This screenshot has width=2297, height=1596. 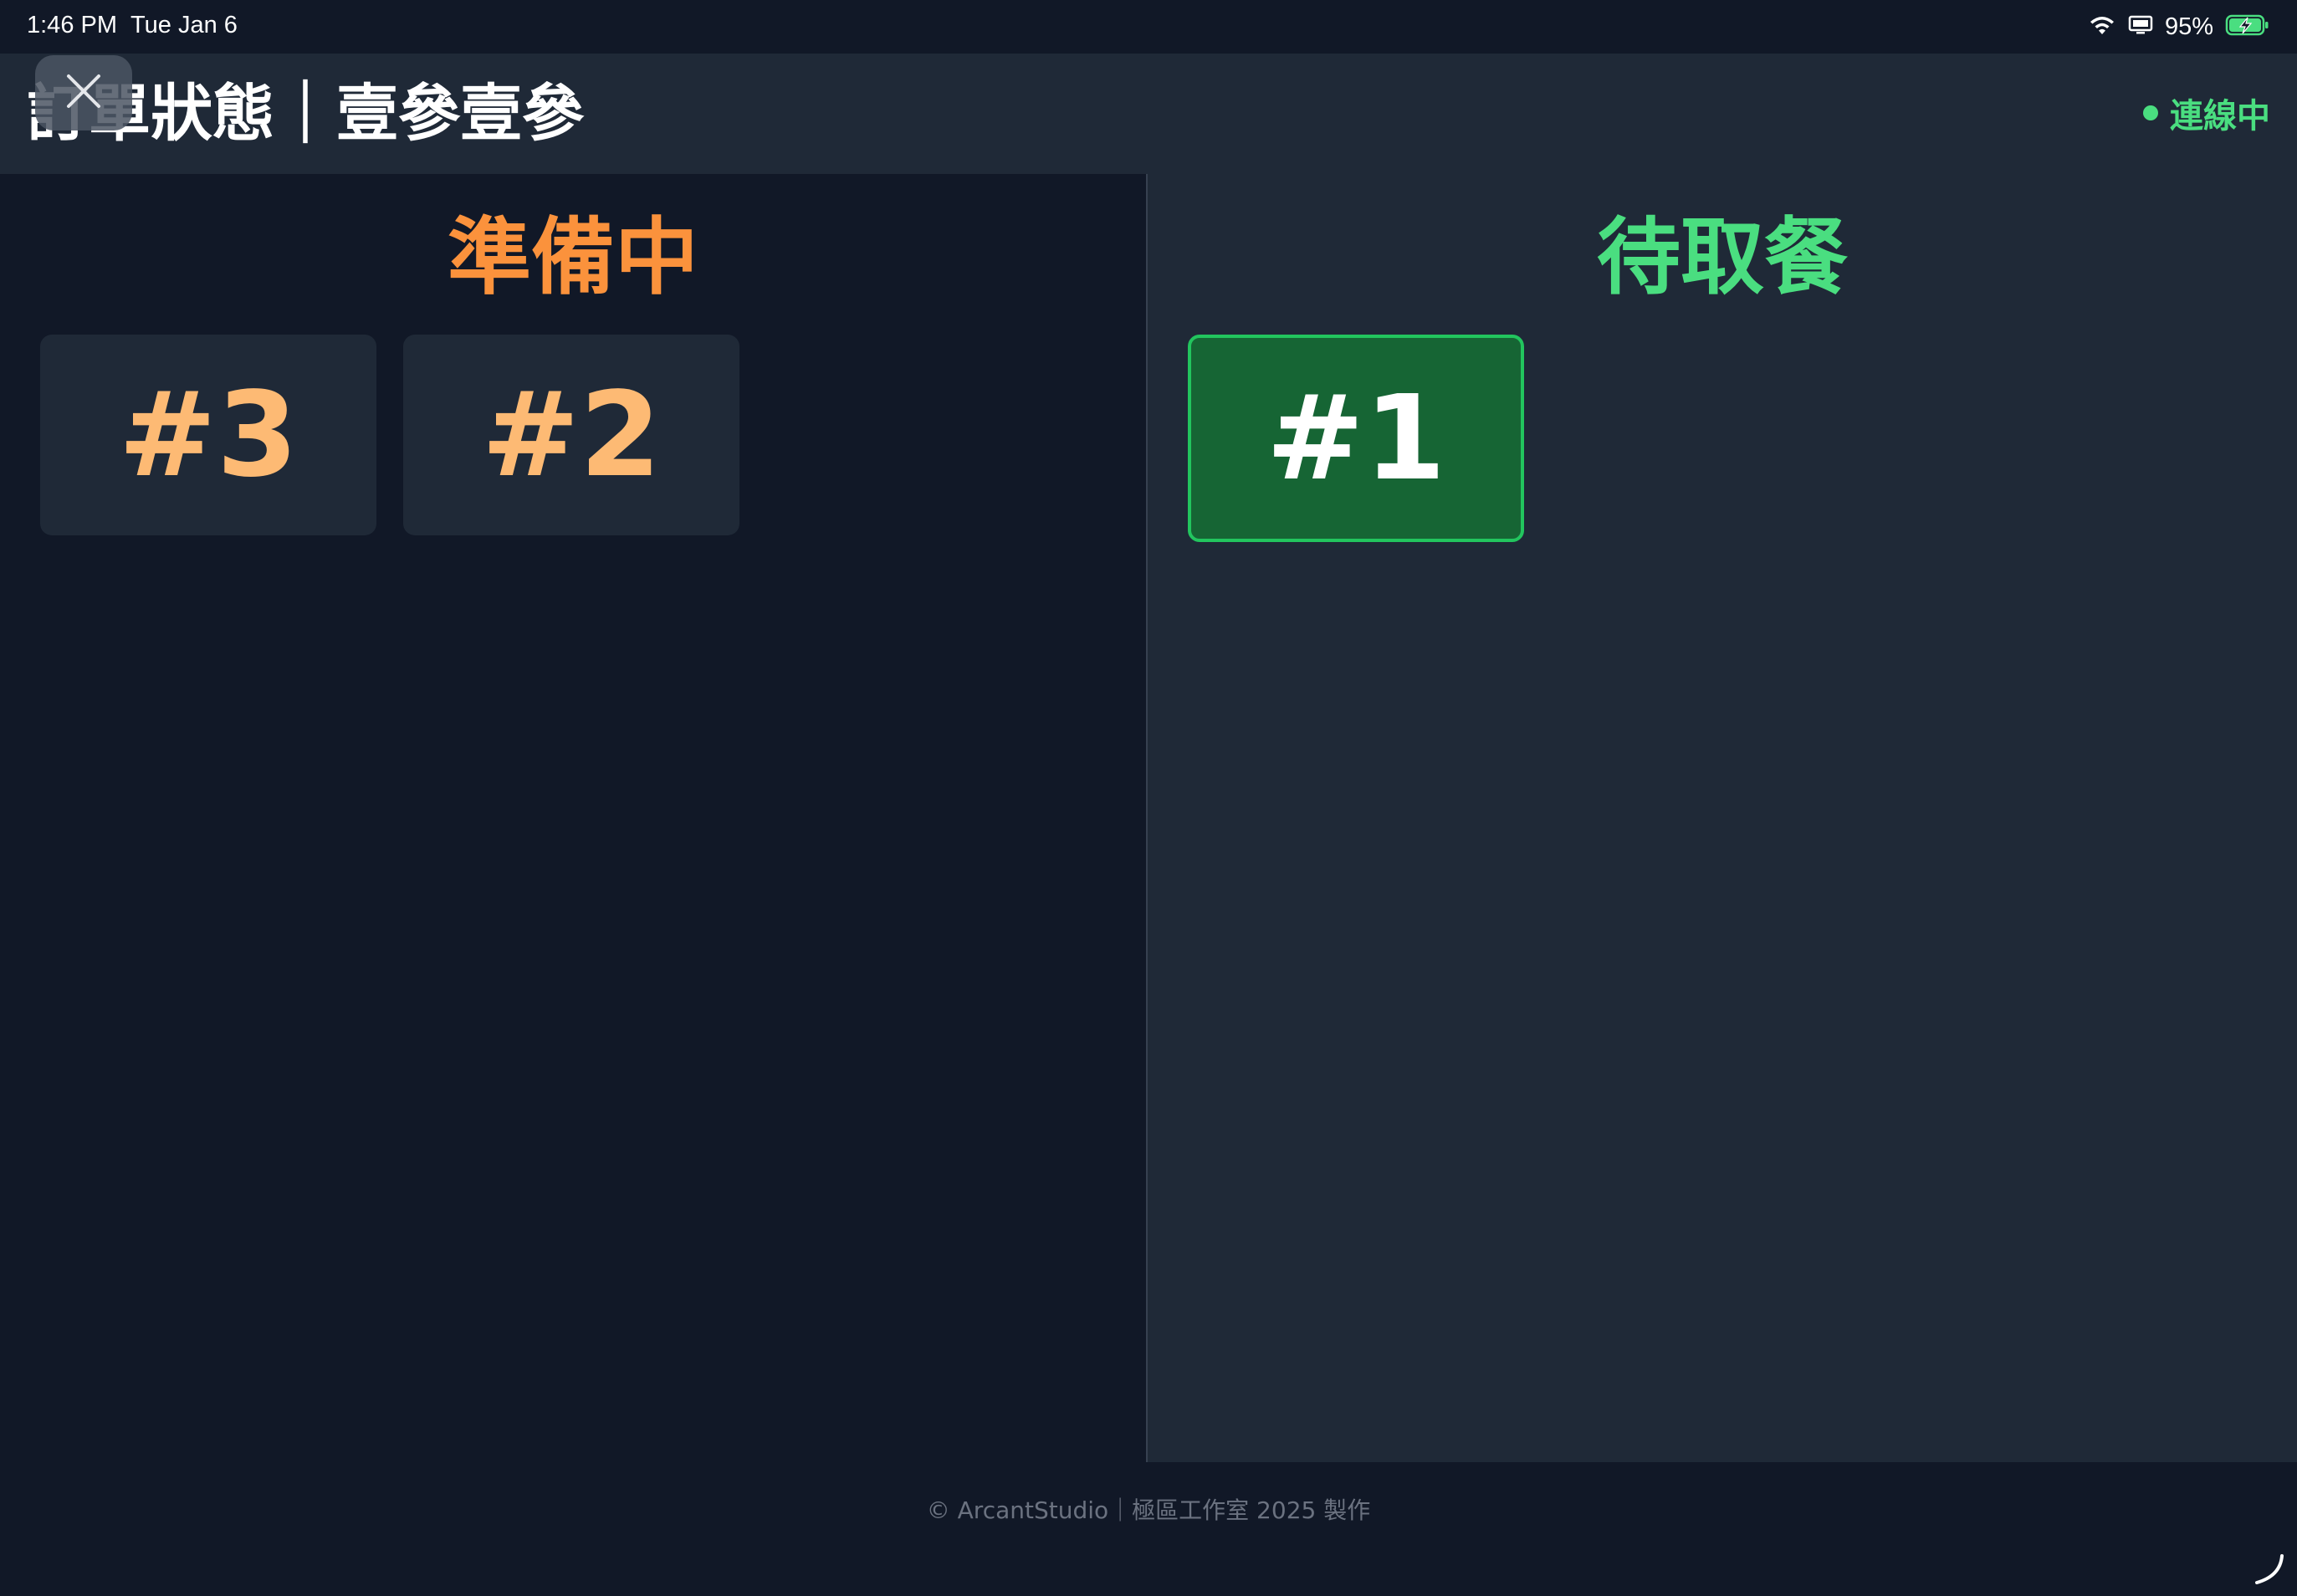 What do you see at coordinates (72, 25) in the screenshot?
I see `status-time: 1:46 PM` at bounding box center [72, 25].